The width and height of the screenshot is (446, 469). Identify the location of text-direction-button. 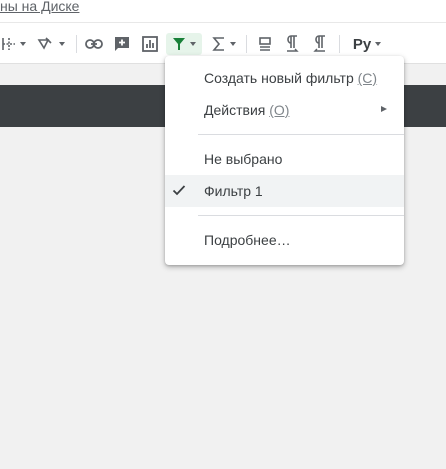
(265, 44).